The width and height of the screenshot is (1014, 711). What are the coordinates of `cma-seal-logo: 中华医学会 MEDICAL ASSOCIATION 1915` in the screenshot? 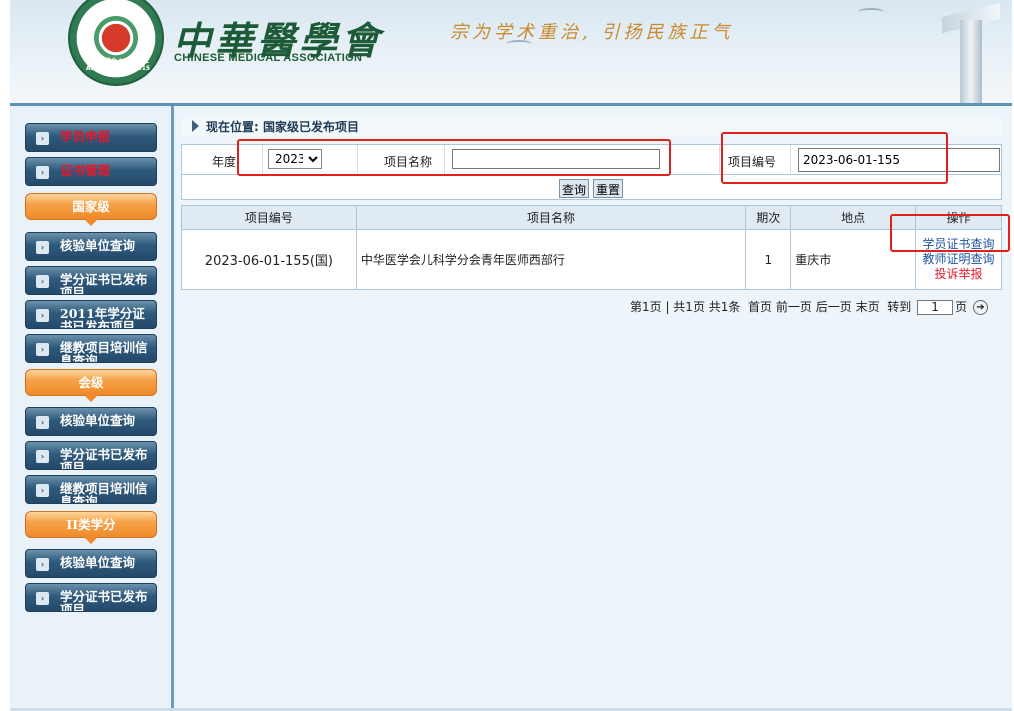 It's located at (116, 43).